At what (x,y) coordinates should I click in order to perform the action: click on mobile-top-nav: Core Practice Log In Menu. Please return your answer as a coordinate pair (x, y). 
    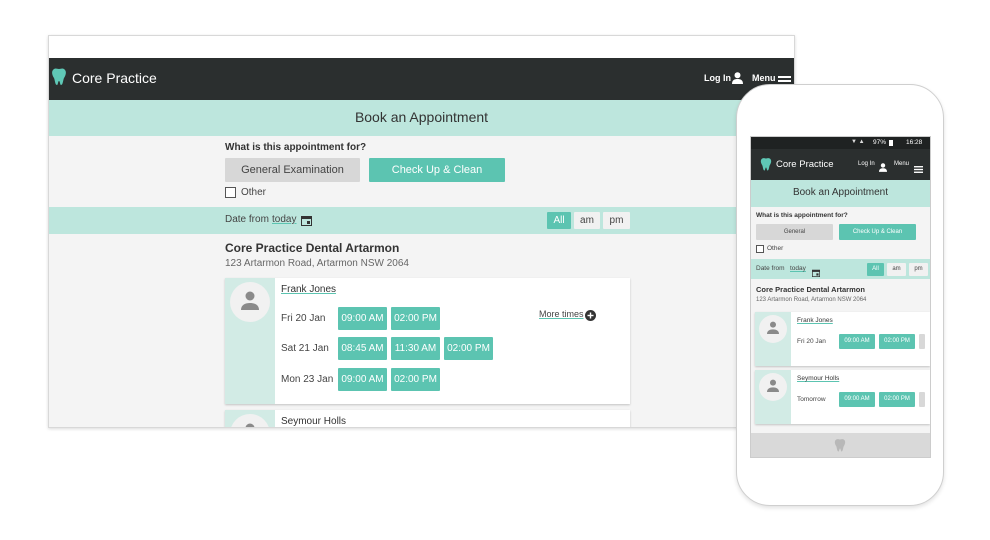
    Looking at the image, I should click on (840, 164).